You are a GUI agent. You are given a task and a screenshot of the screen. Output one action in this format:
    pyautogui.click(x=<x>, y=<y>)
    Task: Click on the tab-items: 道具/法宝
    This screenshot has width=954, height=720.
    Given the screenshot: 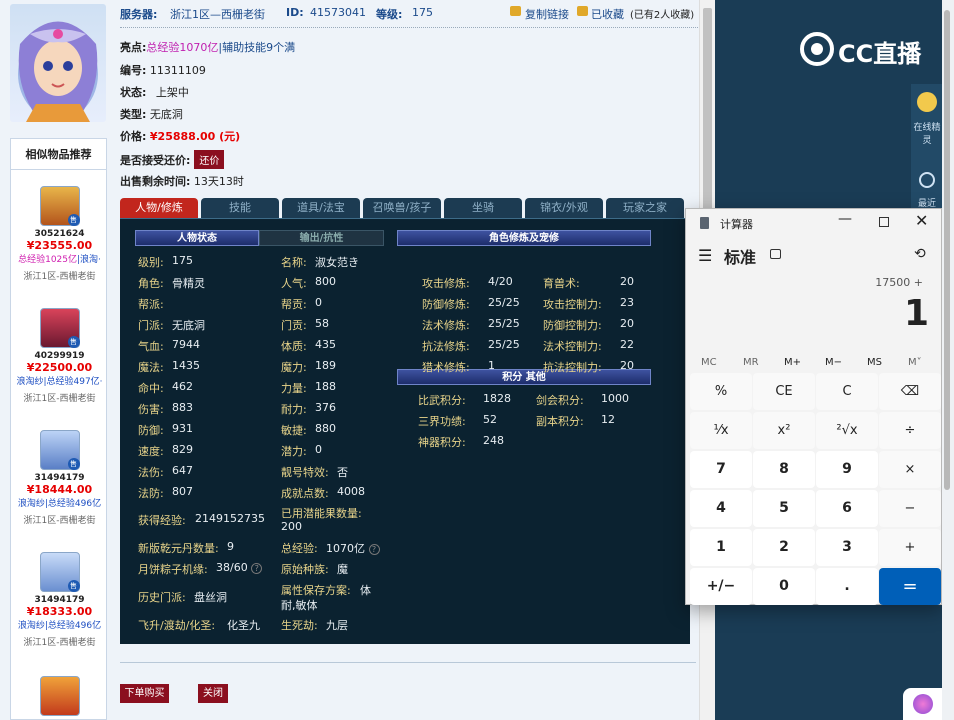 What is the action you would take?
    pyautogui.click(x=321, y=208)
    